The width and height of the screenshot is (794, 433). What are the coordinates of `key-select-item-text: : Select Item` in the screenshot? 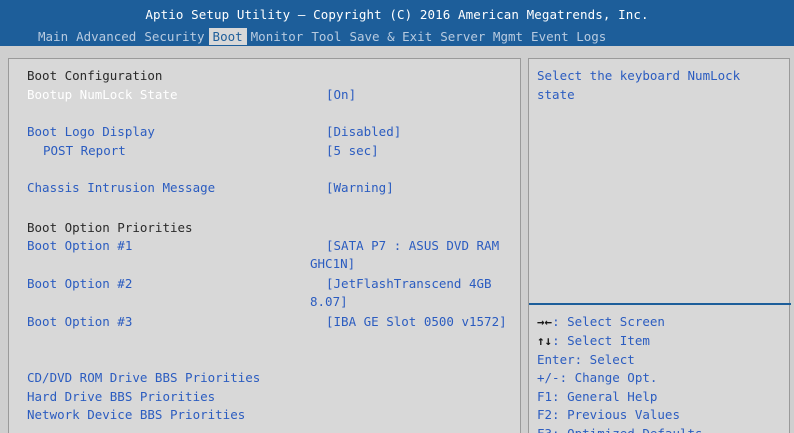 It's located at (601, 340).